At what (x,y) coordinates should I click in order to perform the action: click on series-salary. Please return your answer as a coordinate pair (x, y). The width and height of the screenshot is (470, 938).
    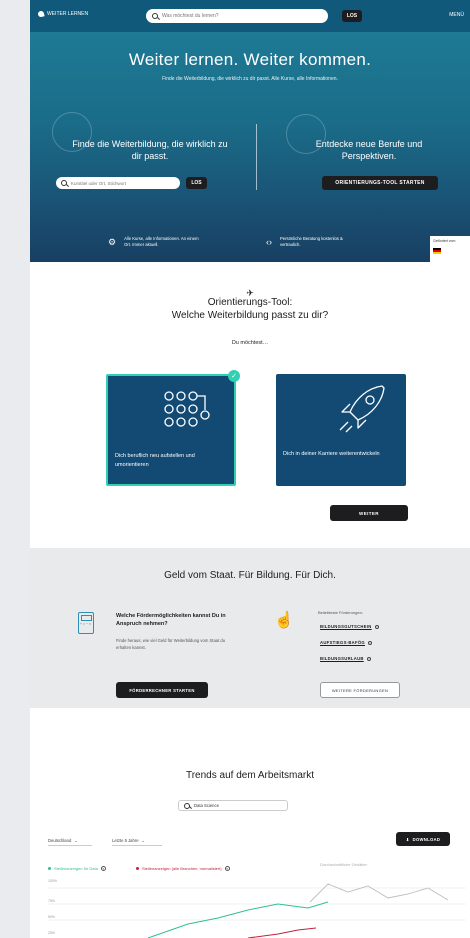
    Looking at the image, I should click on (379, 893).